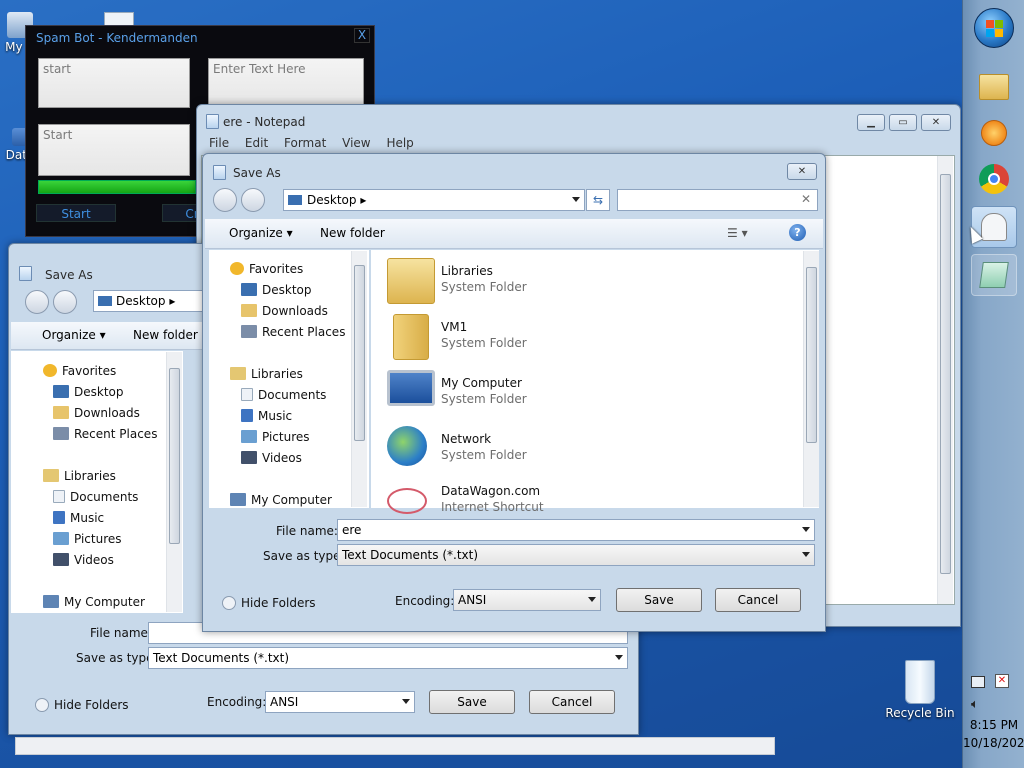 Image resolution: width=1024 pixels, height=768 pixels. I want to click on file-name: DataWagon.com, so click(491, 491).